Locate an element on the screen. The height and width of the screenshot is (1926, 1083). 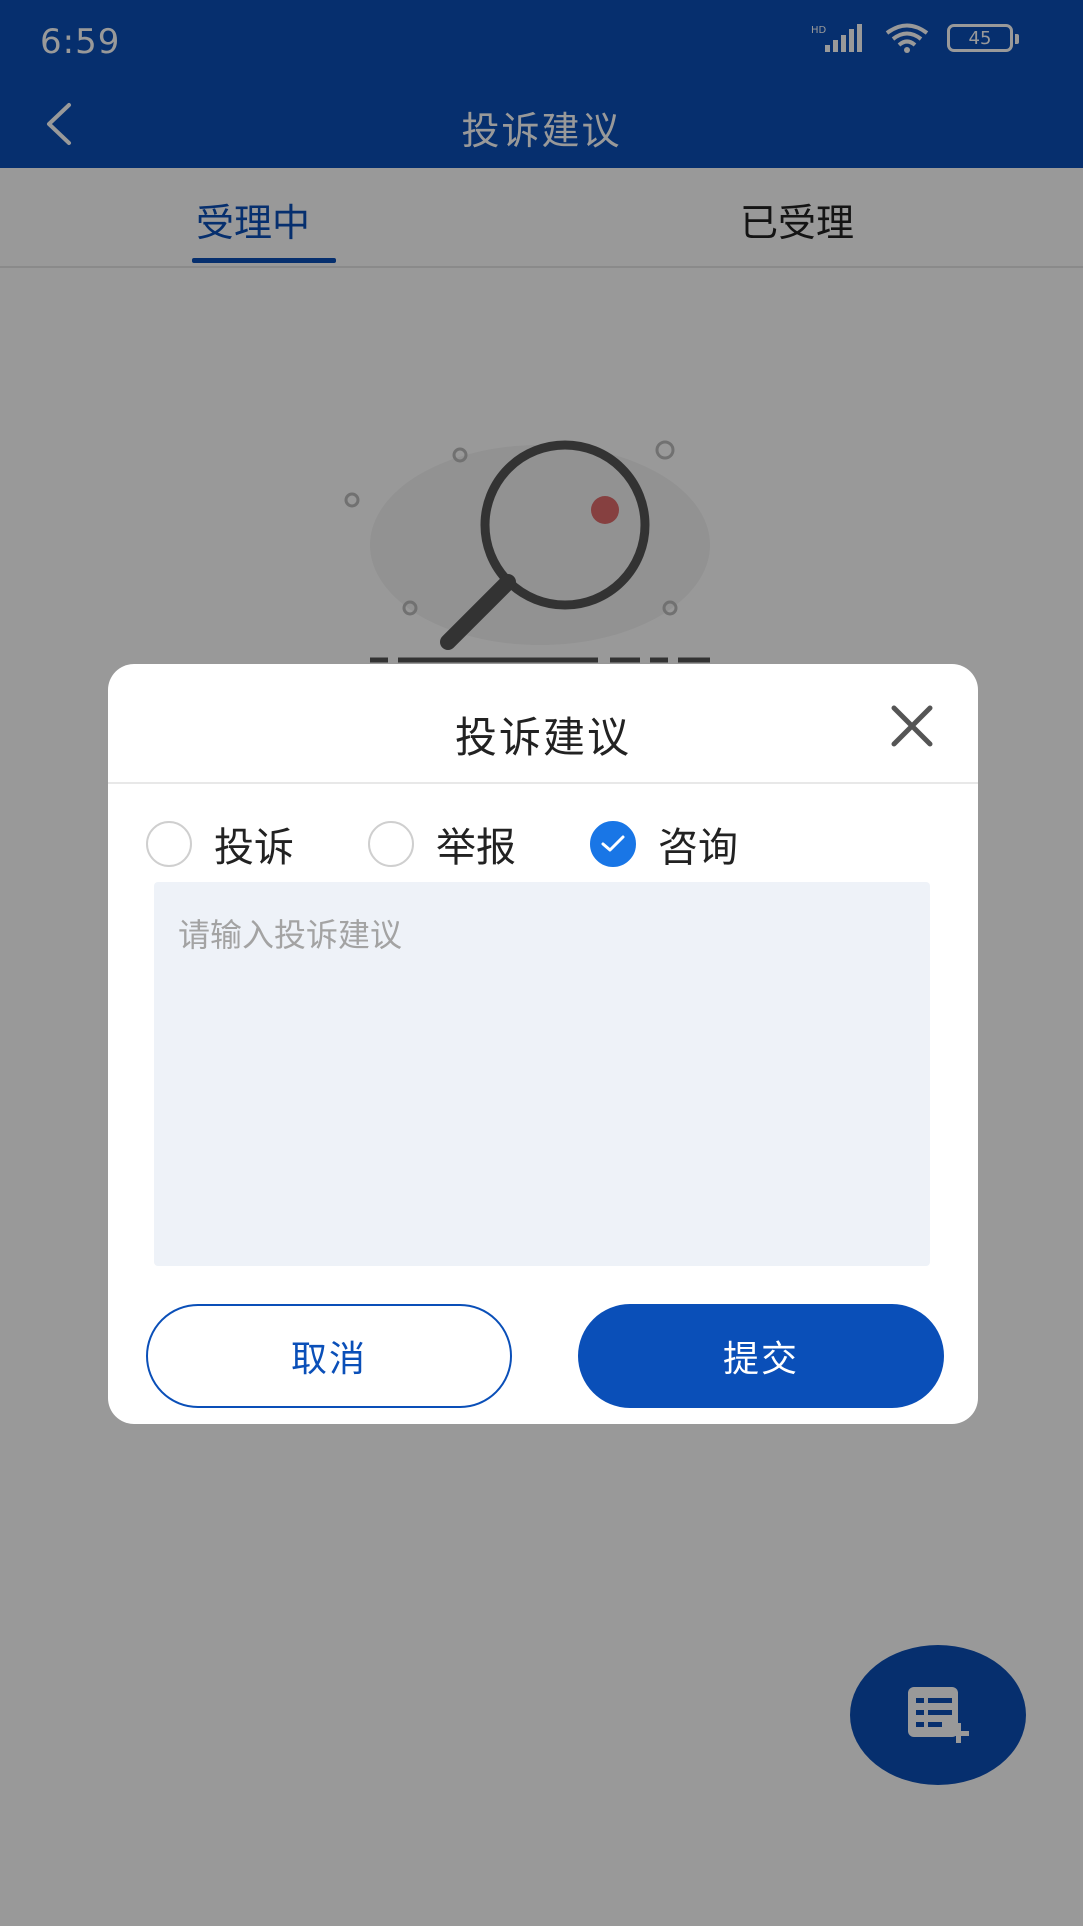
radio-complaint: 投诉 is located at coordinates (220, 844).